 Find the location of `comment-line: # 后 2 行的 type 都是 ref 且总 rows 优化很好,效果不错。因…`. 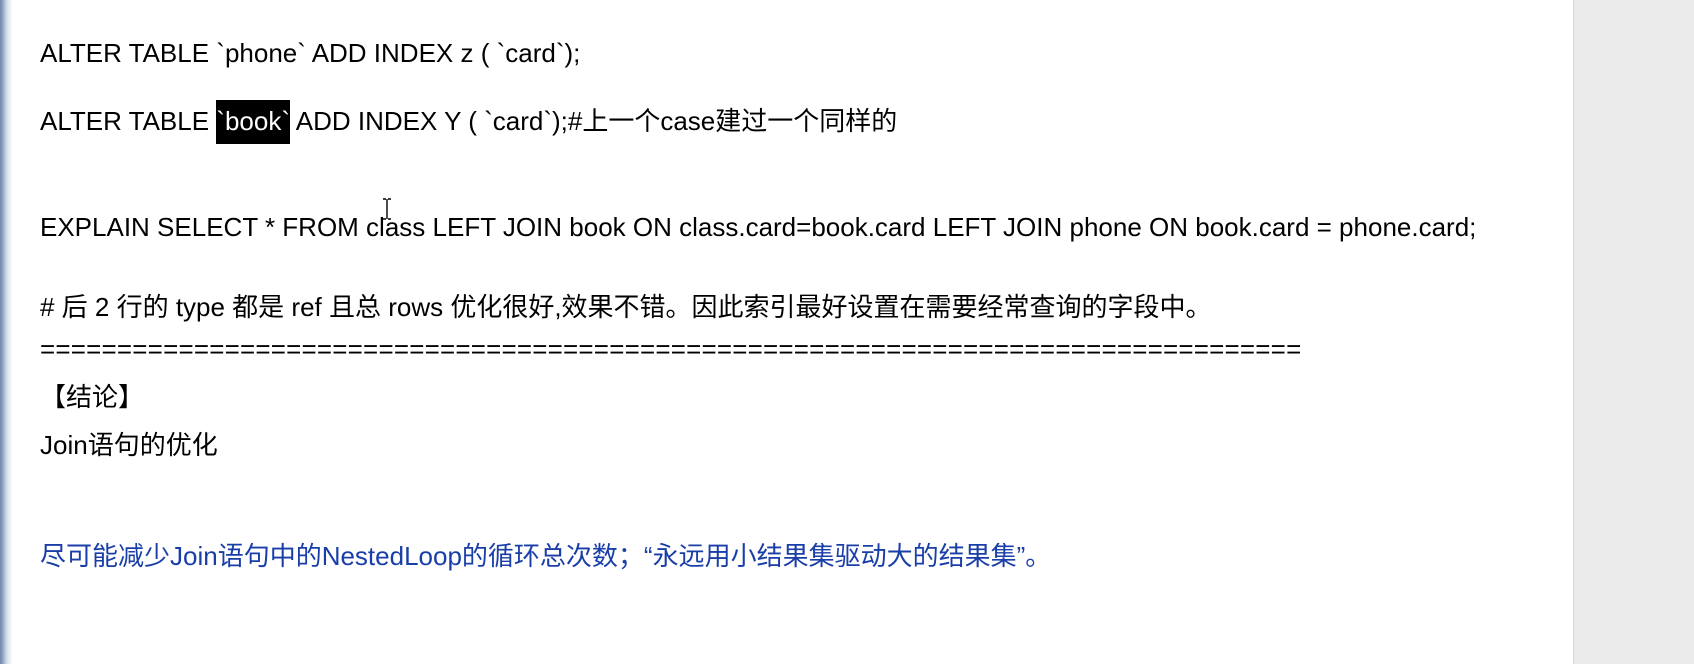

comment-line: # 后 2 行的 type 都是 ref 且总 rows 优化很好,效果不错。因… is located at coordinates (626, 307).